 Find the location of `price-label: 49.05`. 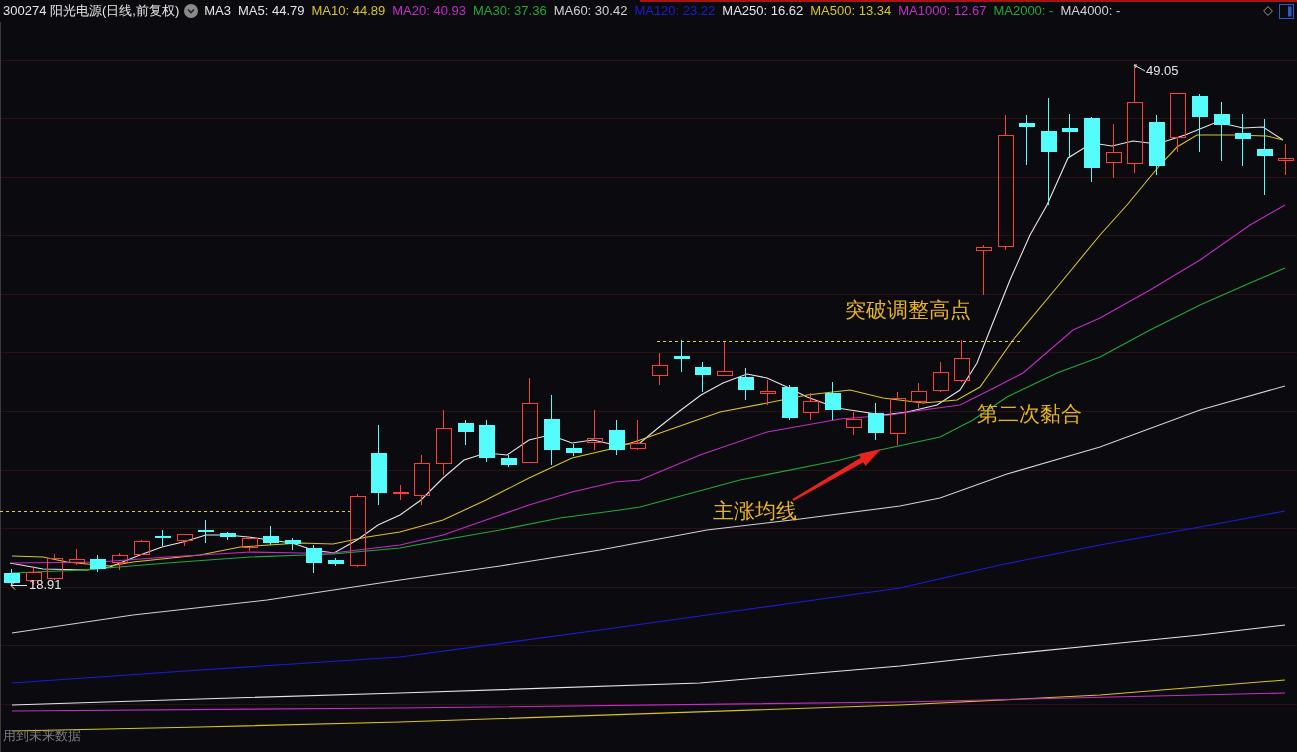

price-label: 49.05 is located at coordinates (1162, 70).